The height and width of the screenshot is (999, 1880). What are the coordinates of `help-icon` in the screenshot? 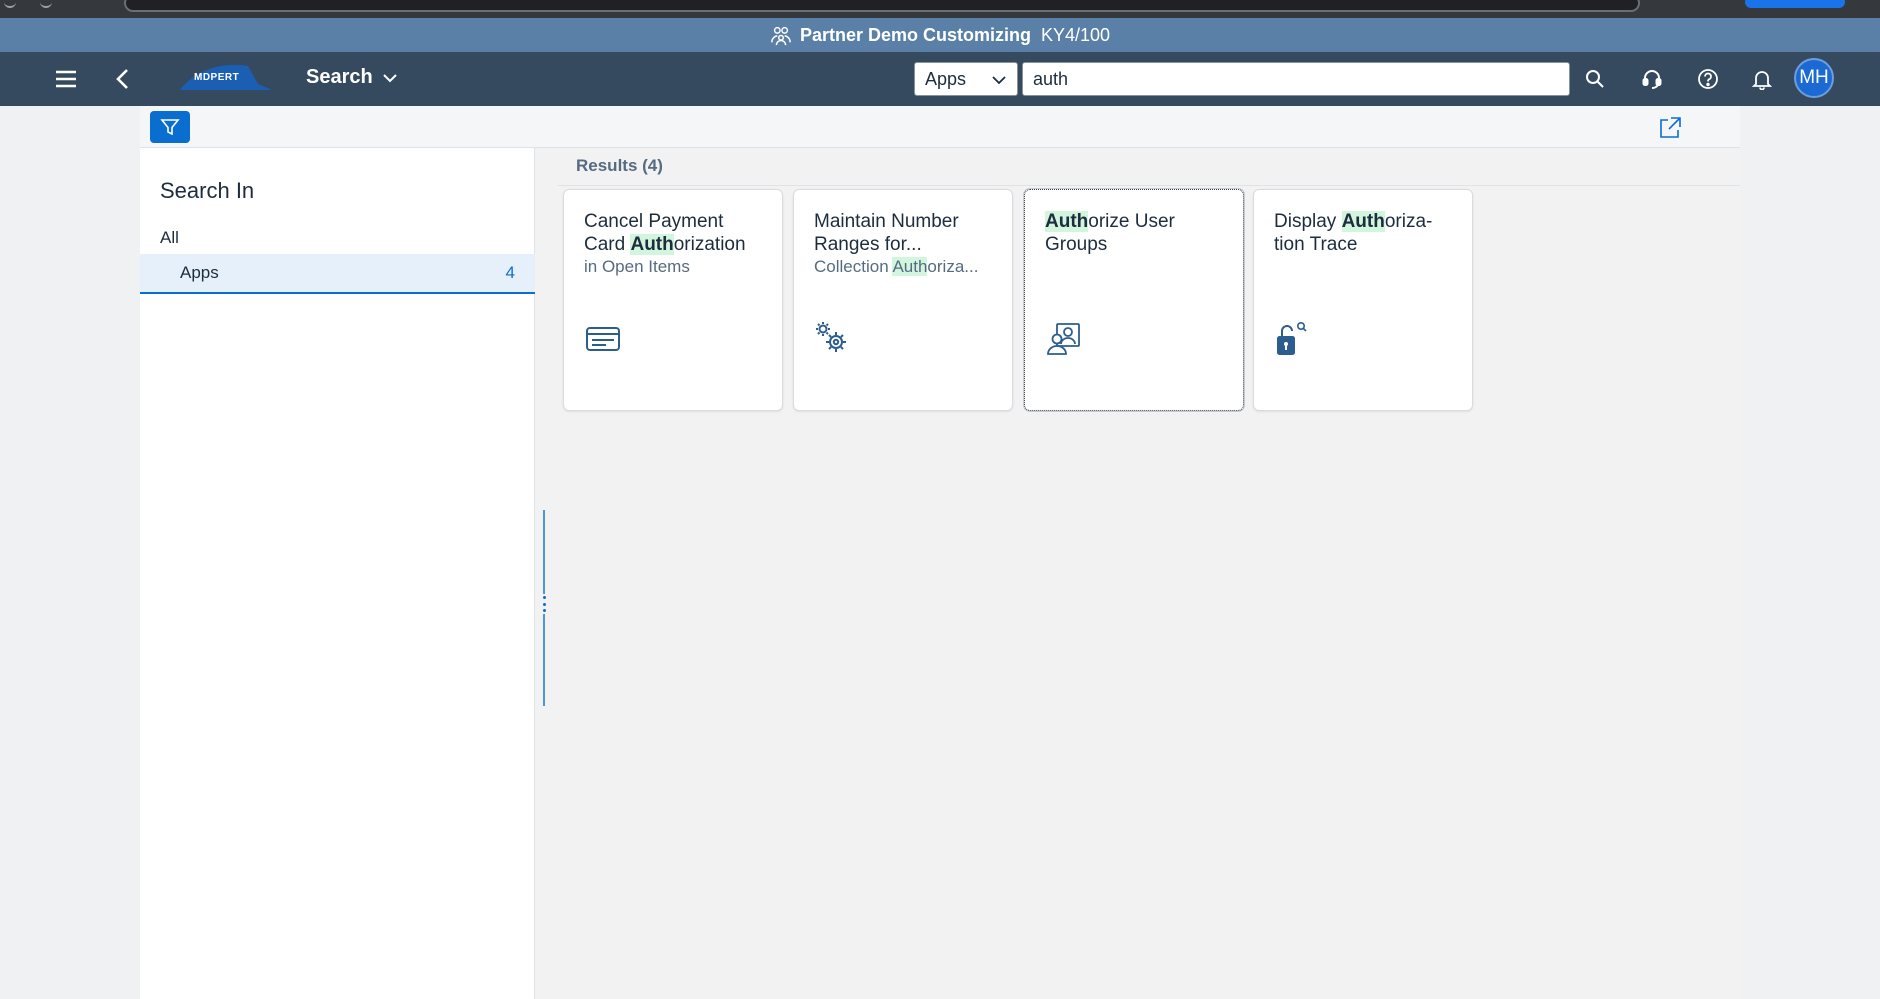 It's located at (1708, 79).